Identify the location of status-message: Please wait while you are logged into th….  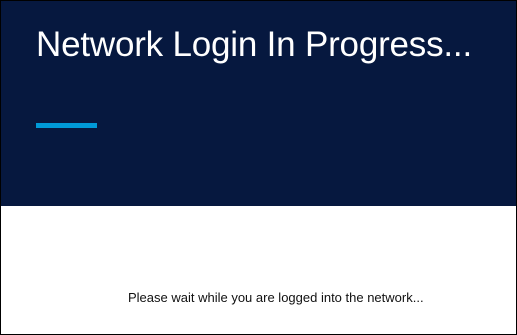
(276, 297).